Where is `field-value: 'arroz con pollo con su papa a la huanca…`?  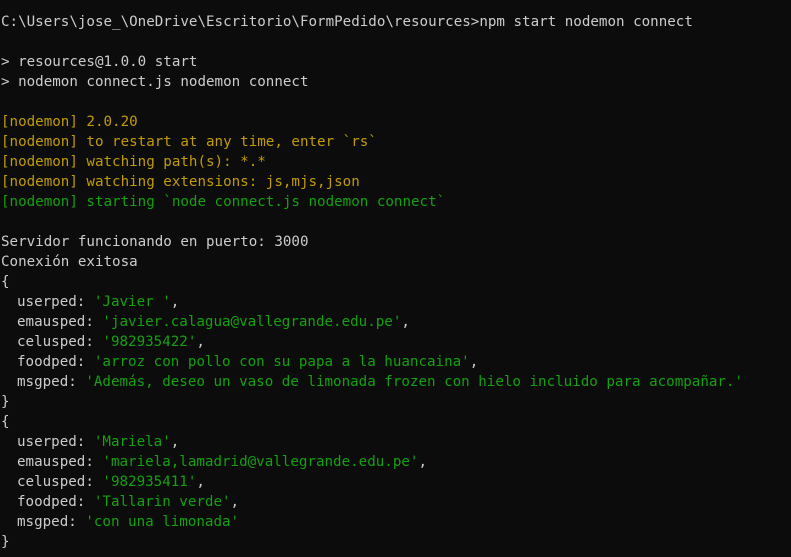
field-value: 'arroz con pollo con su papa a la huanca… is located at coordinates (281, 362).